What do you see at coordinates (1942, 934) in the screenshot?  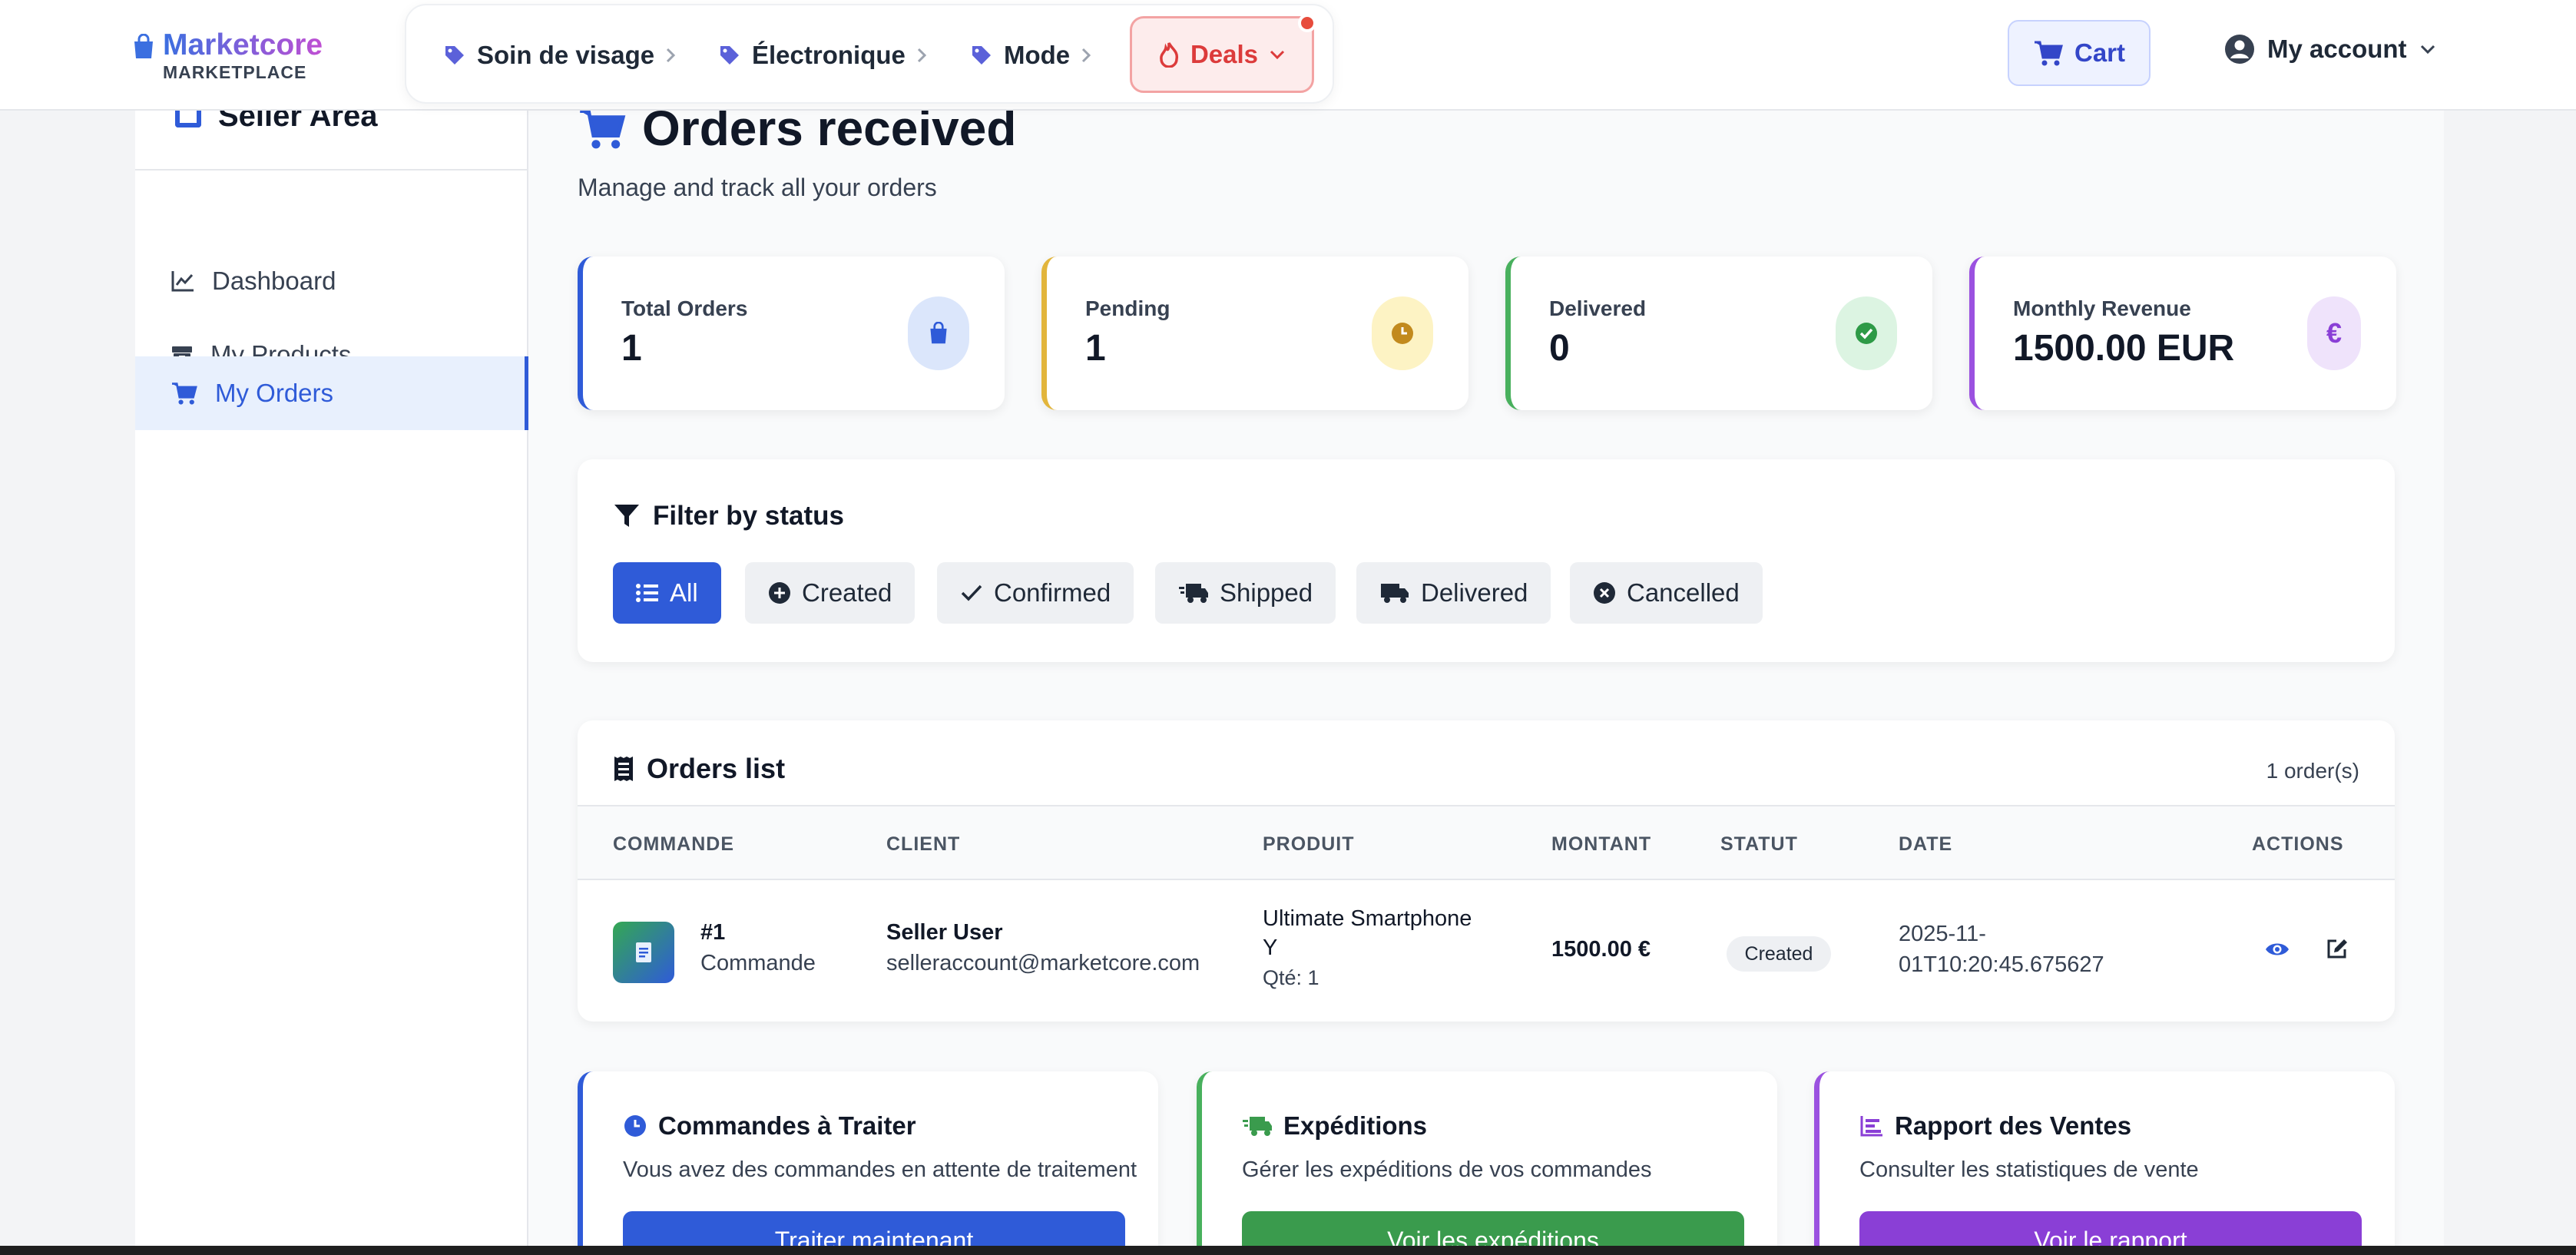 I see `order-date: 2025-11-` at bounding box center [1942, 934].